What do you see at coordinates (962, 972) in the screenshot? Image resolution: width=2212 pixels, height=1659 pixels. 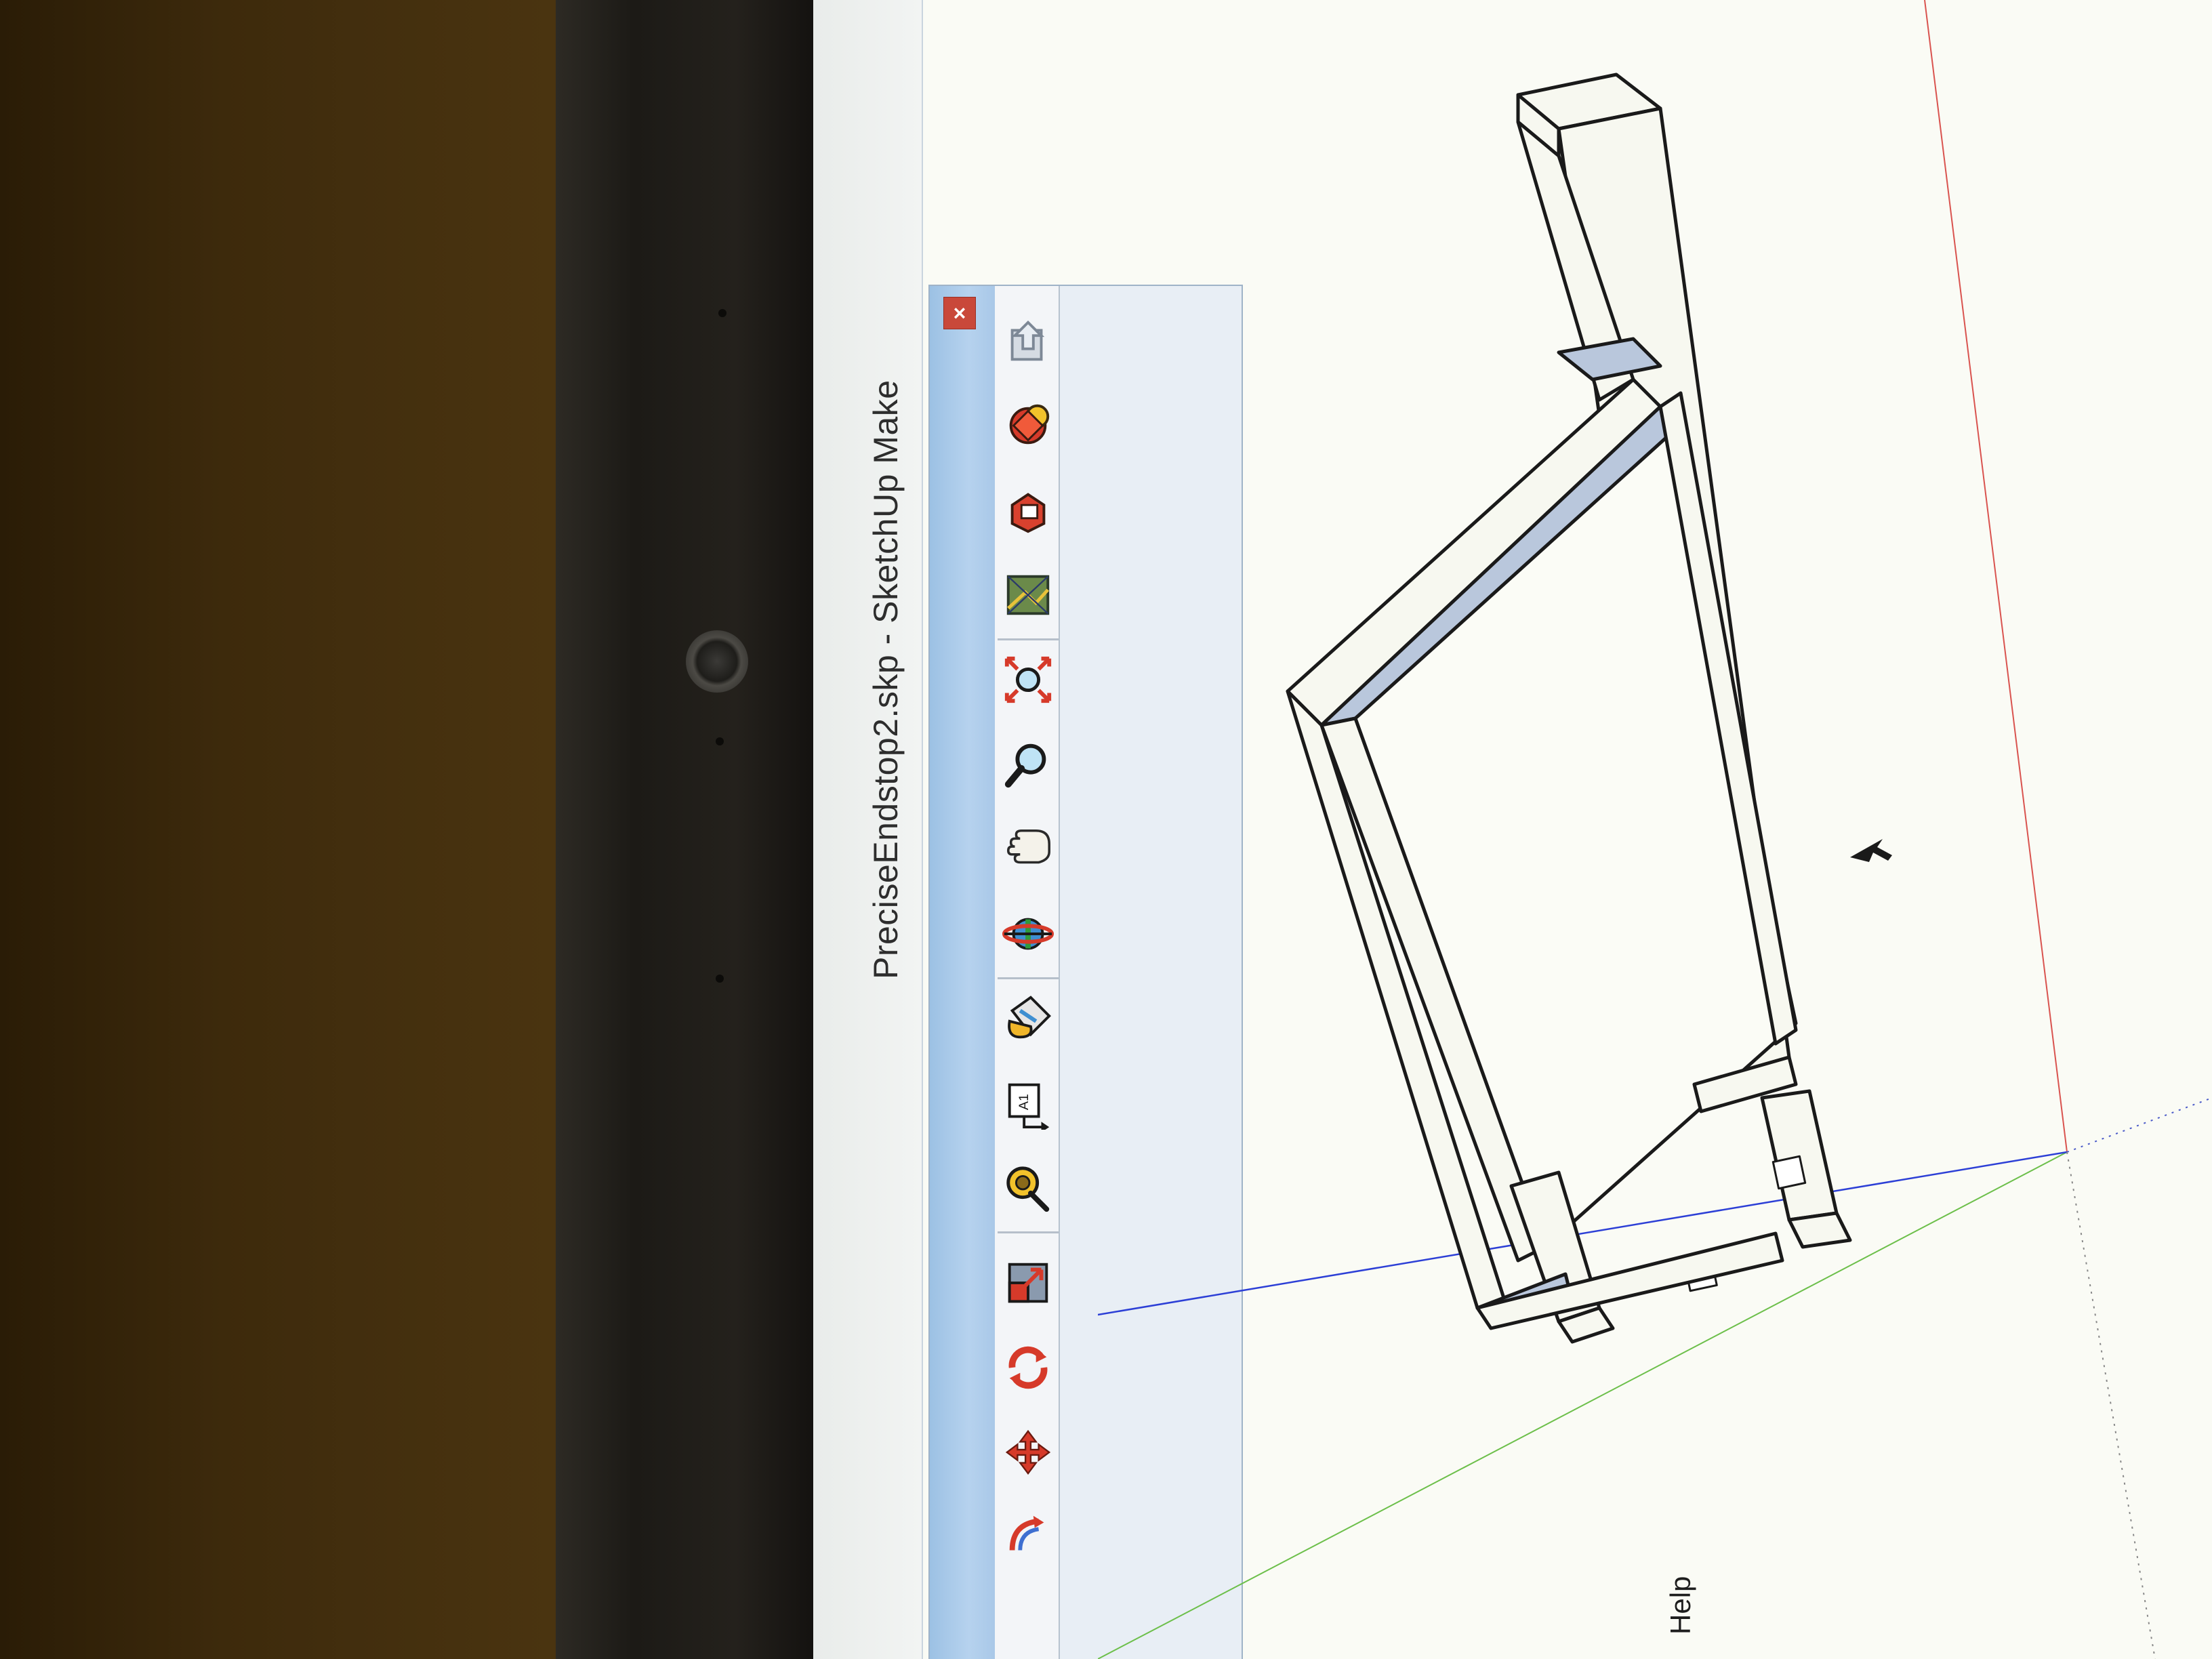 I see `toolbar-caption: ×` at bounding box center [962, 972].